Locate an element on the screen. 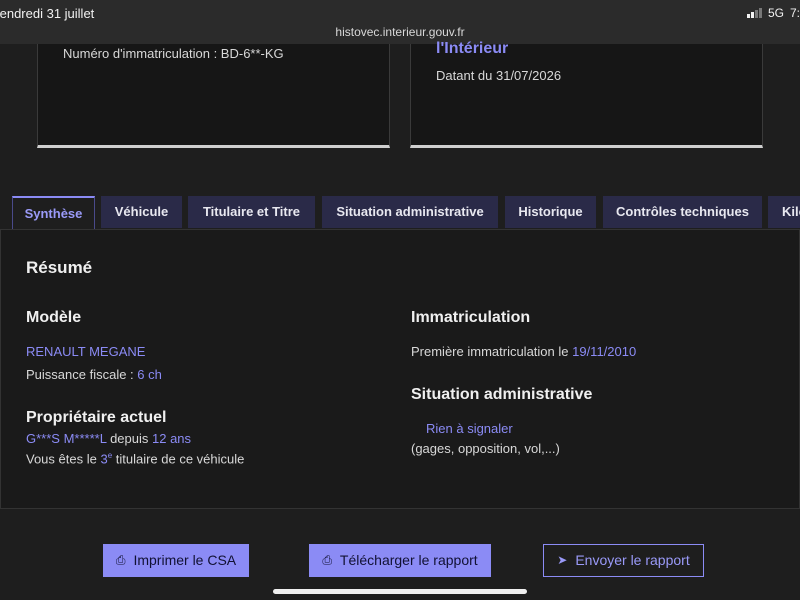 The image size is (800, 600). first-registration-label: Première immatriculation le is located at coordinates (492, 351).